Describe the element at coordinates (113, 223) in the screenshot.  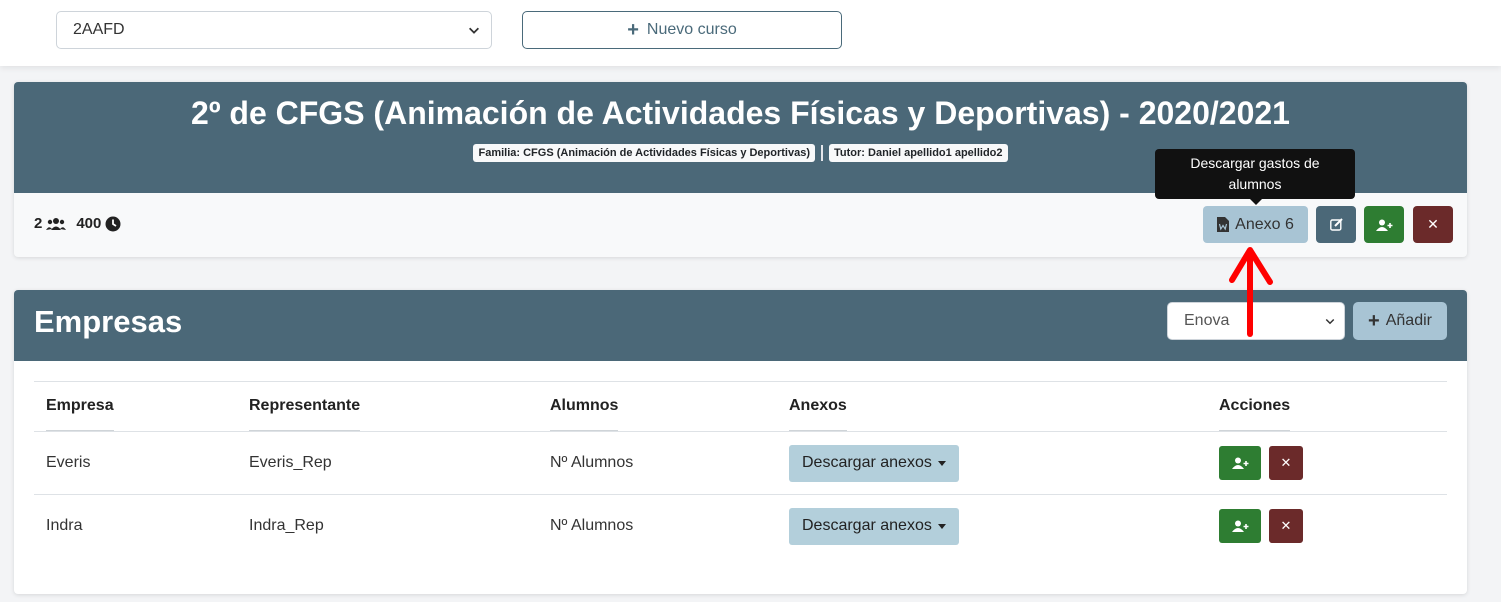
I see `clock-icon` at that location.